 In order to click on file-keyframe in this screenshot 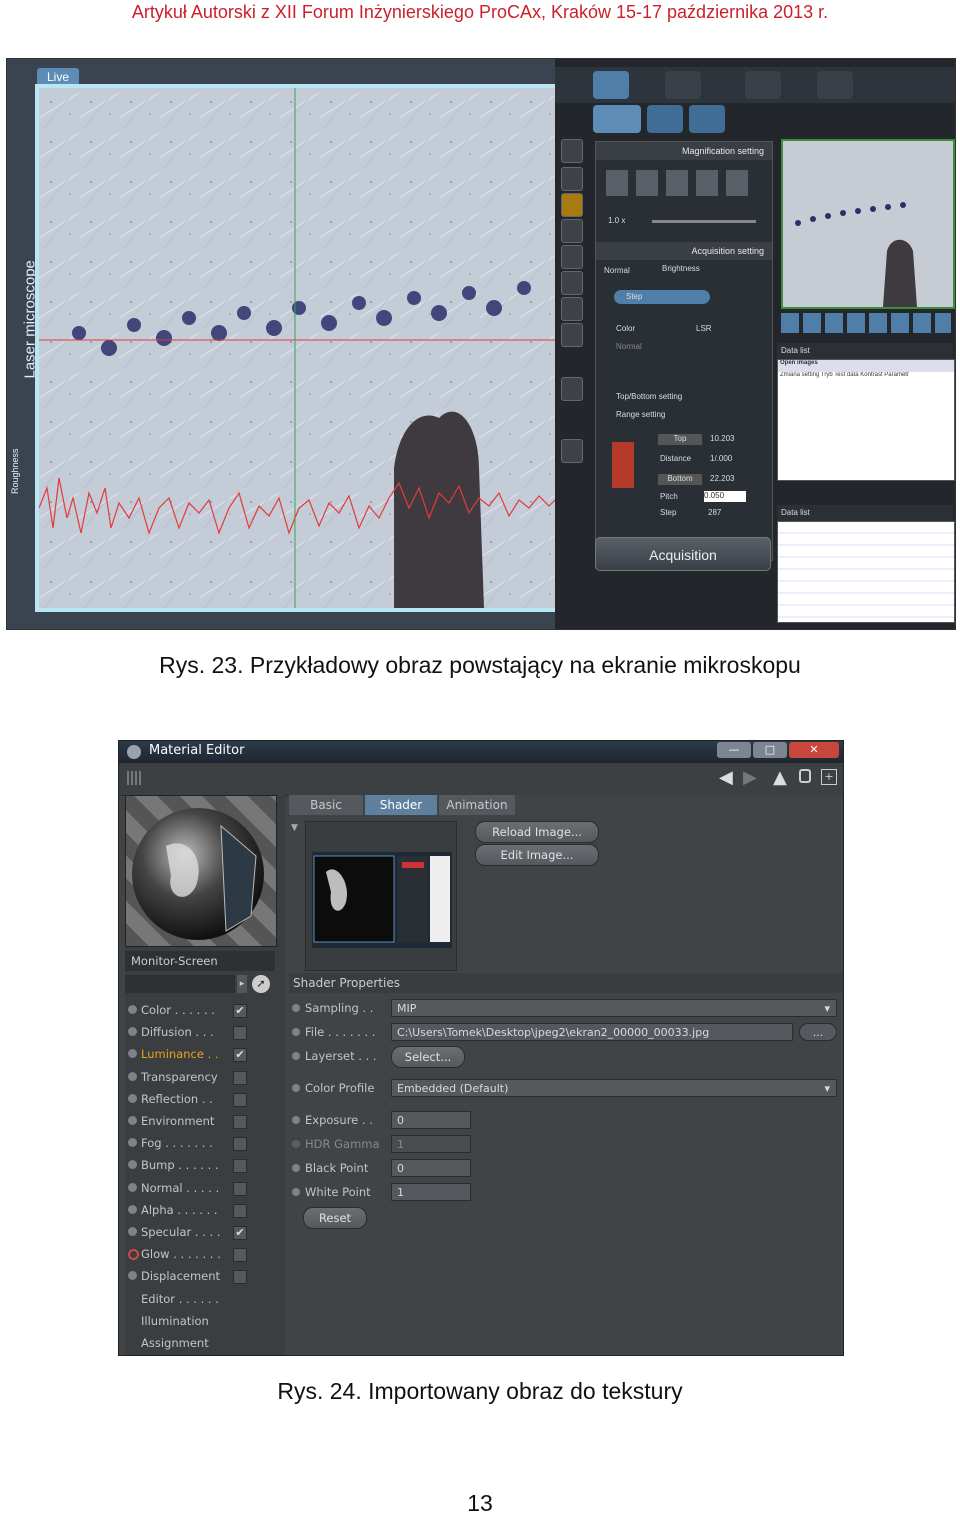, I will do `click(296, 1032)`.